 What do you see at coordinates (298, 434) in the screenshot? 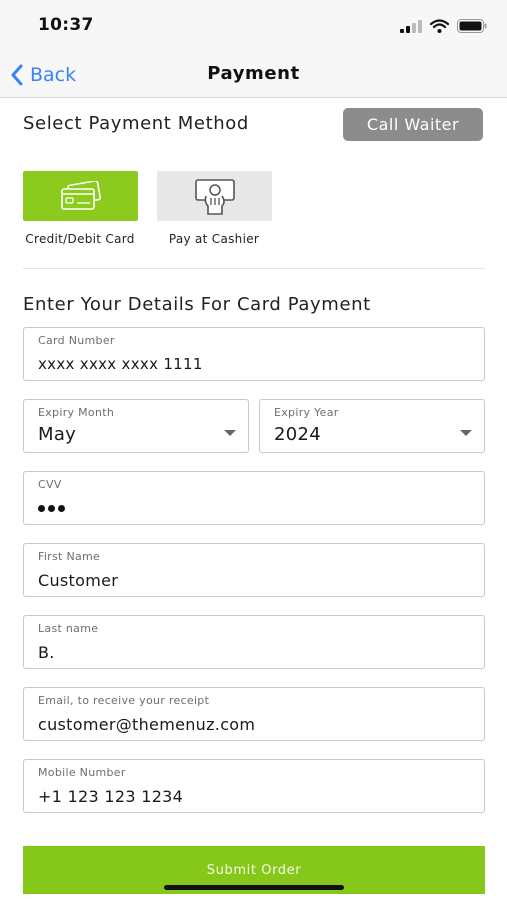
I see `expiry-year-value: 2024` at bounding box center [298, 434].